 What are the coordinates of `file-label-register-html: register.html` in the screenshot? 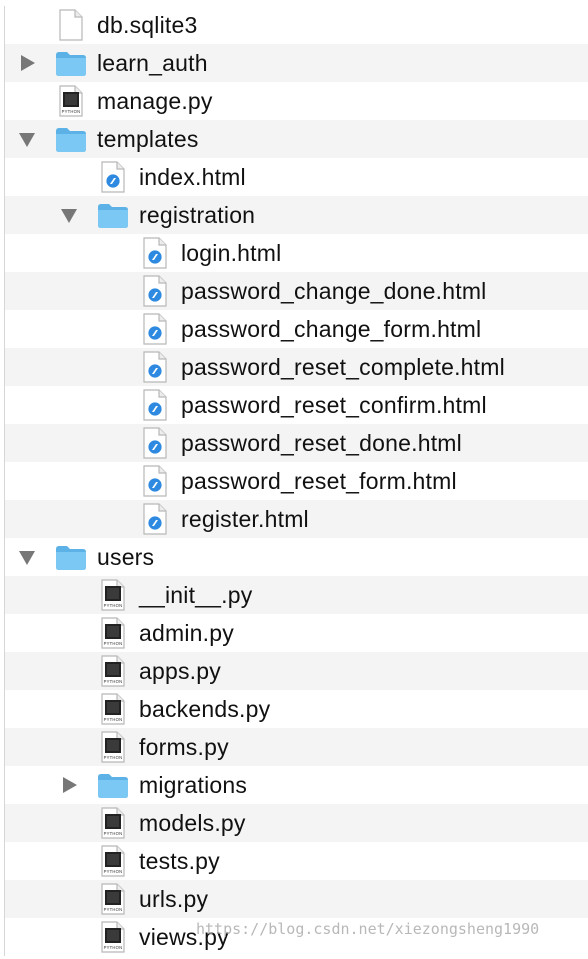 It's located at (245, 519).